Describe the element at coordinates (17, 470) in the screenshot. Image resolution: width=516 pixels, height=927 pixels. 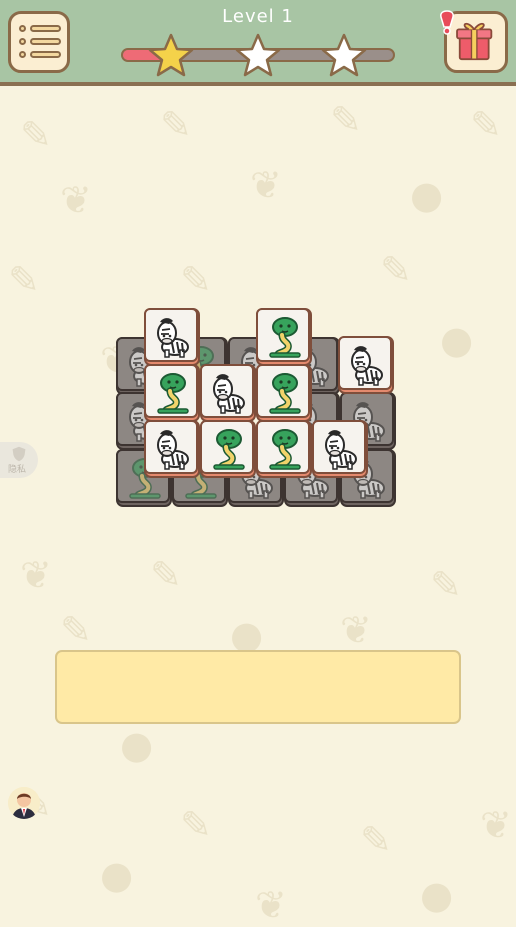
I see `privacy-label: 隐私` at that location.